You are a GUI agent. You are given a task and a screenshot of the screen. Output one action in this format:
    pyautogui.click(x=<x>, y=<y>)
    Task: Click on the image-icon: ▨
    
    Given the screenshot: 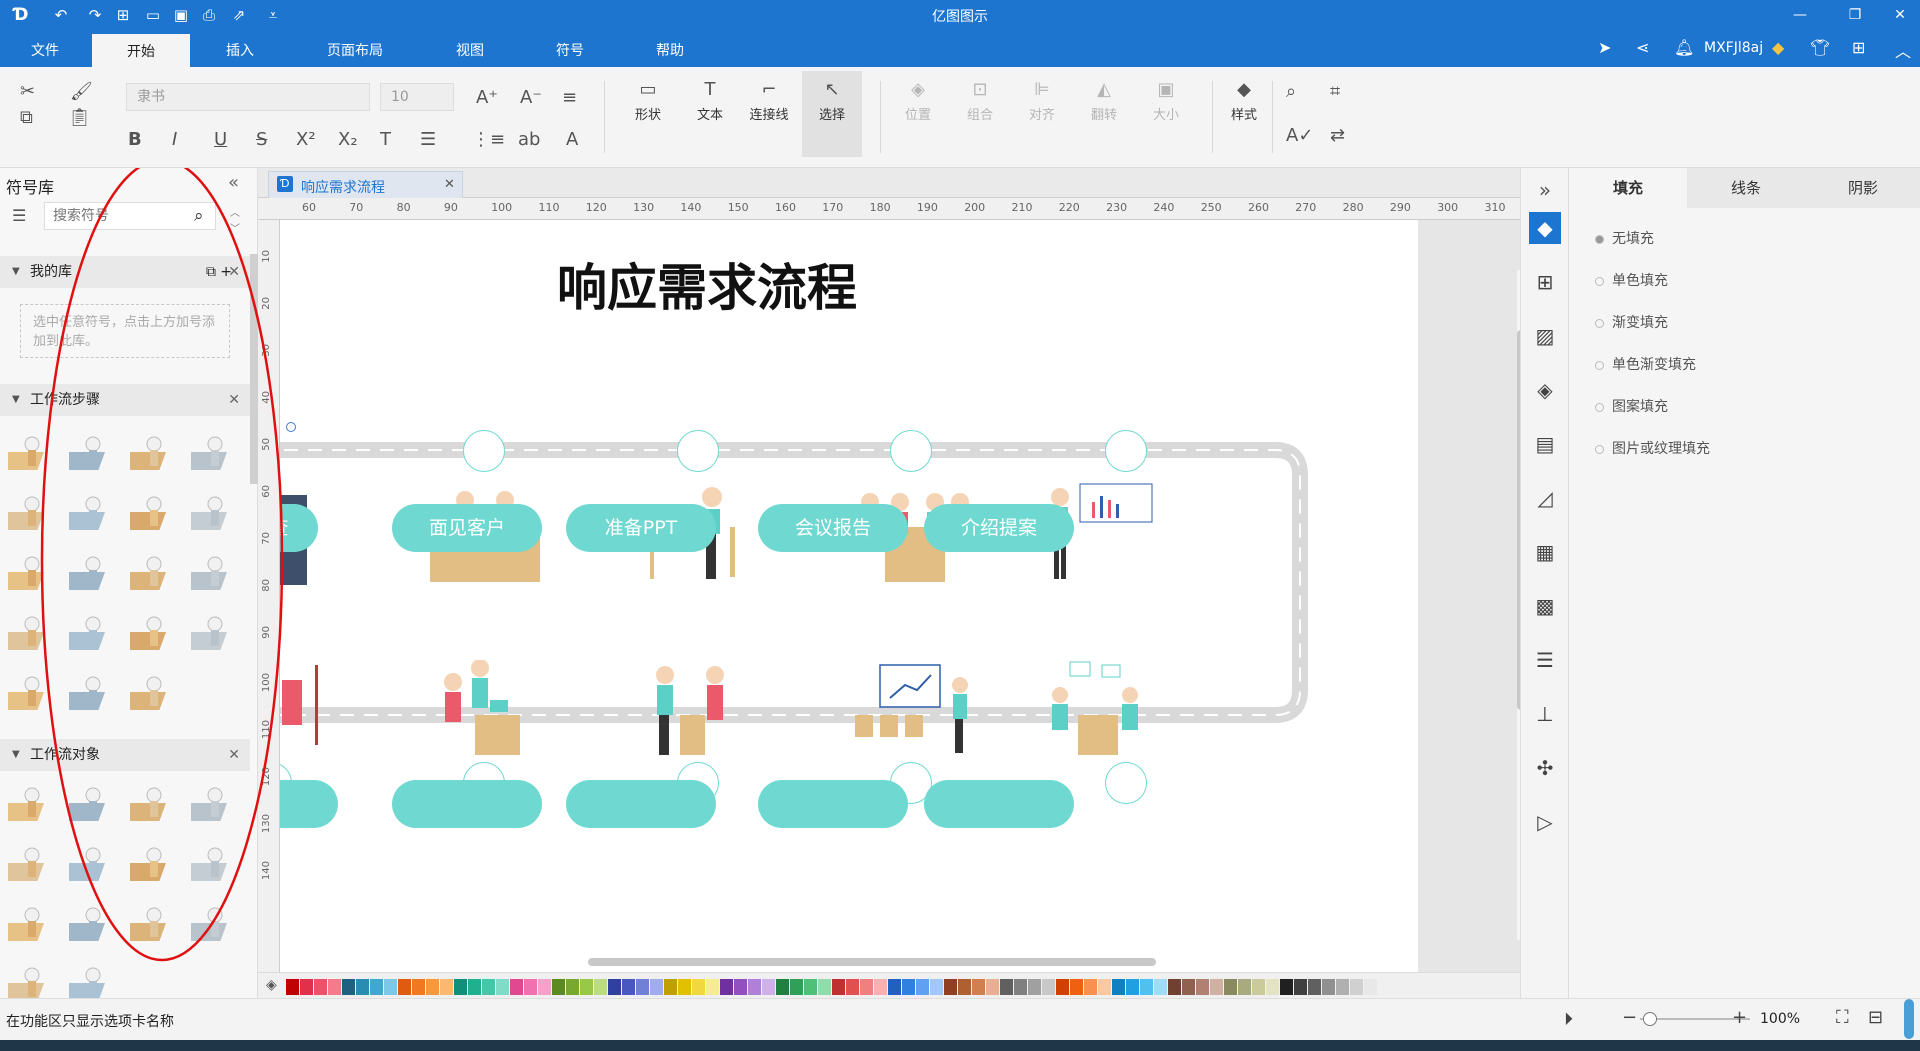 What is the action you would take?
    pyautogui.click(x=1545, y=336)
    